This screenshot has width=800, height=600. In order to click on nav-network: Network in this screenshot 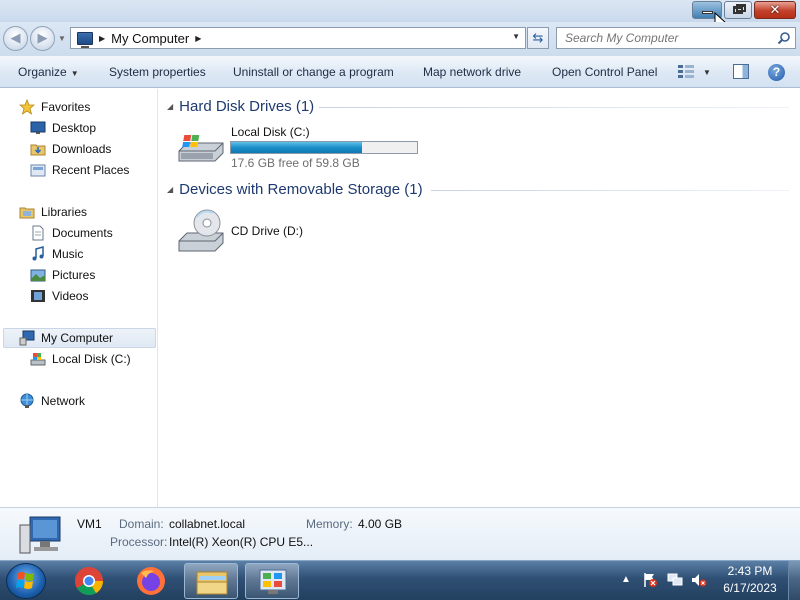, I will do `click(52, 401)`.